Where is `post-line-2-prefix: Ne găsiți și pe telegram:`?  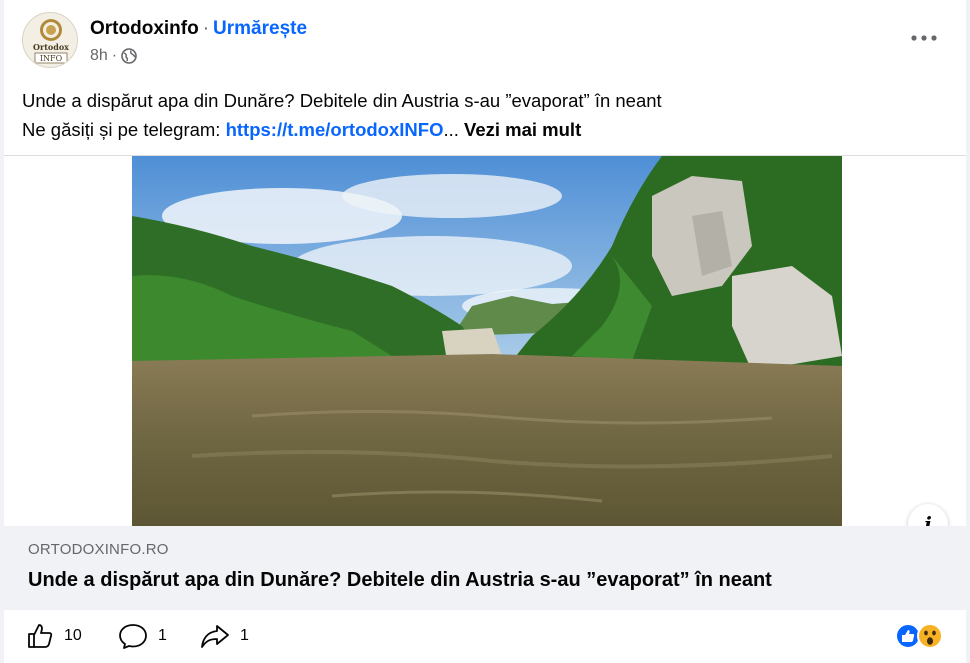
post-line-2-prefix: Ne găsiți și pe telegram: is located at coordinates (124, 129).